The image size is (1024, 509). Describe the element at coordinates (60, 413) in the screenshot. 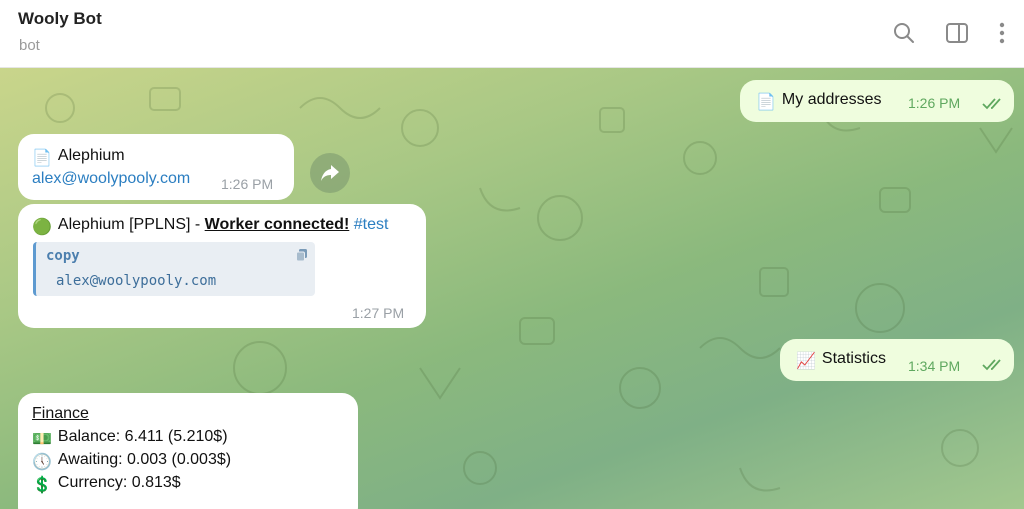

I see `finance-title: Finance` at that location.